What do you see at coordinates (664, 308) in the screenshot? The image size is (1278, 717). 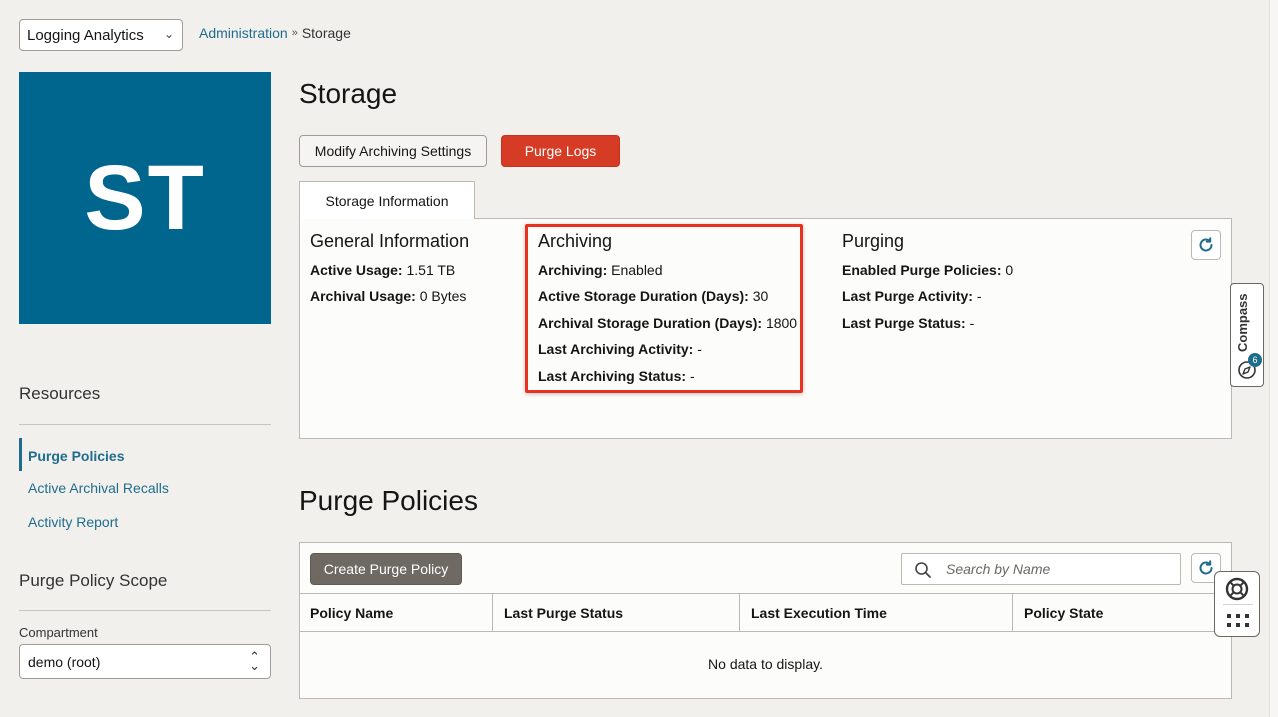 I see `archiving-highlight-box` at bounding box center [664, 308].